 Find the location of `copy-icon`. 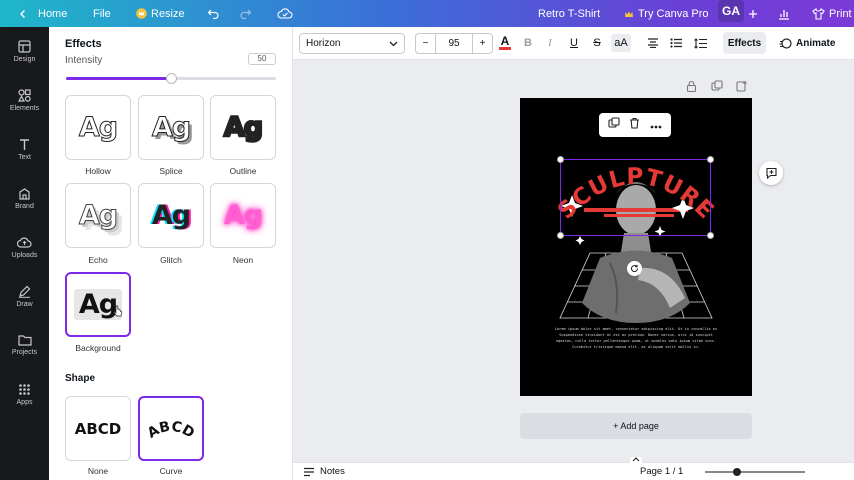

copy-icon is located at coordinates (614, 122).